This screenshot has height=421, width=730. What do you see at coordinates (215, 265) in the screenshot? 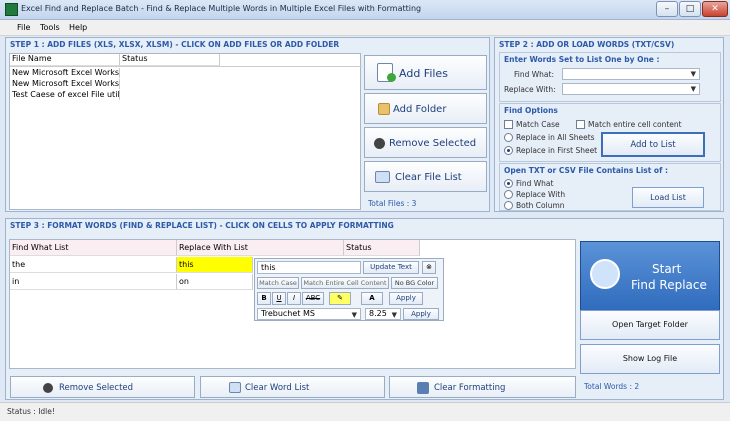
I see `word-row-1-replace: this` at bounding box center [215, 265].